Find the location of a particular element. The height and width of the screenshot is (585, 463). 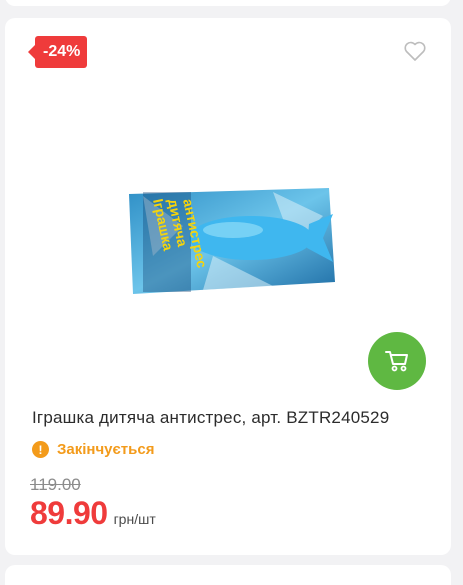

stock-status-label: Закінчується is located at coordinates (106, 449).